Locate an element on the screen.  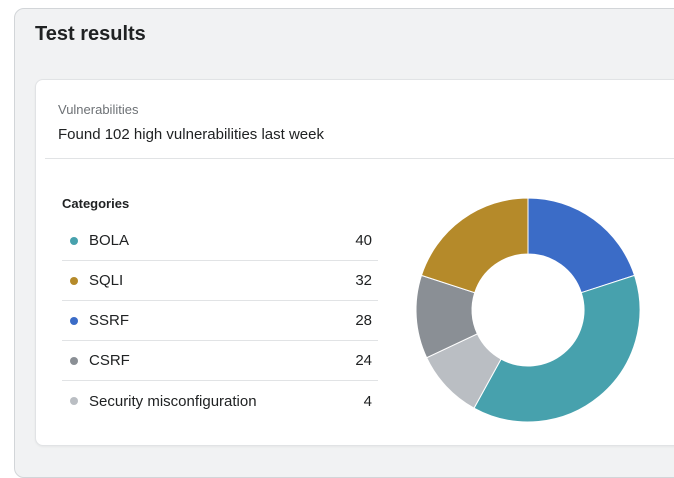
security-misconfiguration-dot-icon is located at coordinates (74, 401).